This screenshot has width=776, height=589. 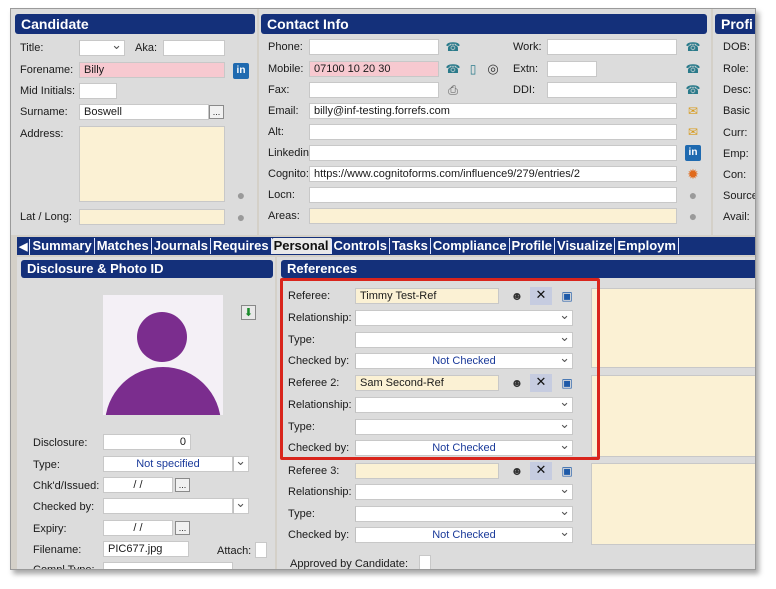 What do you see at coordinates (612, 90) in the screenshot?
I see `ddi-input` at bounding box center [612, 90].